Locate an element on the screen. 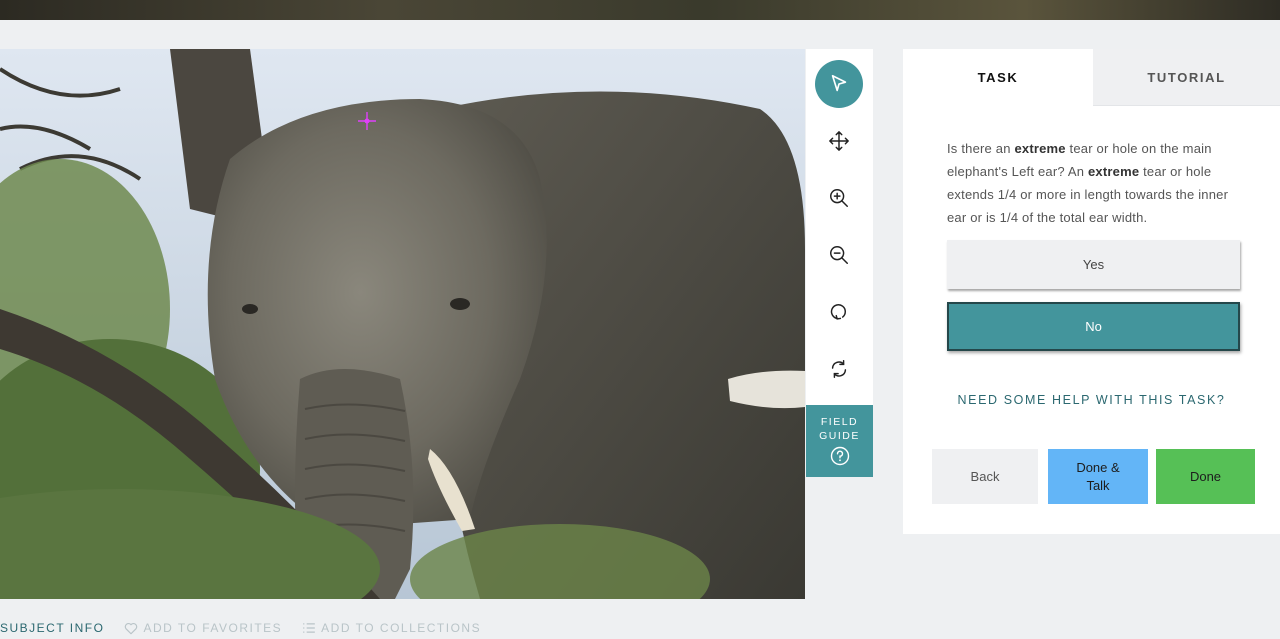 Image resolution: width=1280 pixels, height=639 pixels. done-and-talk-button: Done & Talk is located at coordinates (1098, 476).